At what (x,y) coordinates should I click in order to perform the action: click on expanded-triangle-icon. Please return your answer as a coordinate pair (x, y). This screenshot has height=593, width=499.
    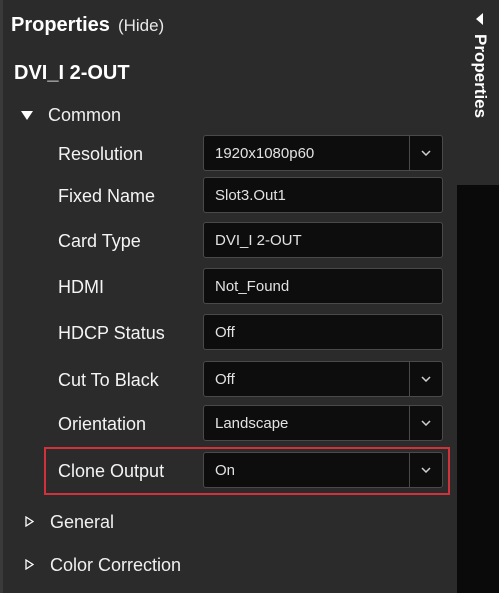
    Looking at the image, I should click on (27, 115).